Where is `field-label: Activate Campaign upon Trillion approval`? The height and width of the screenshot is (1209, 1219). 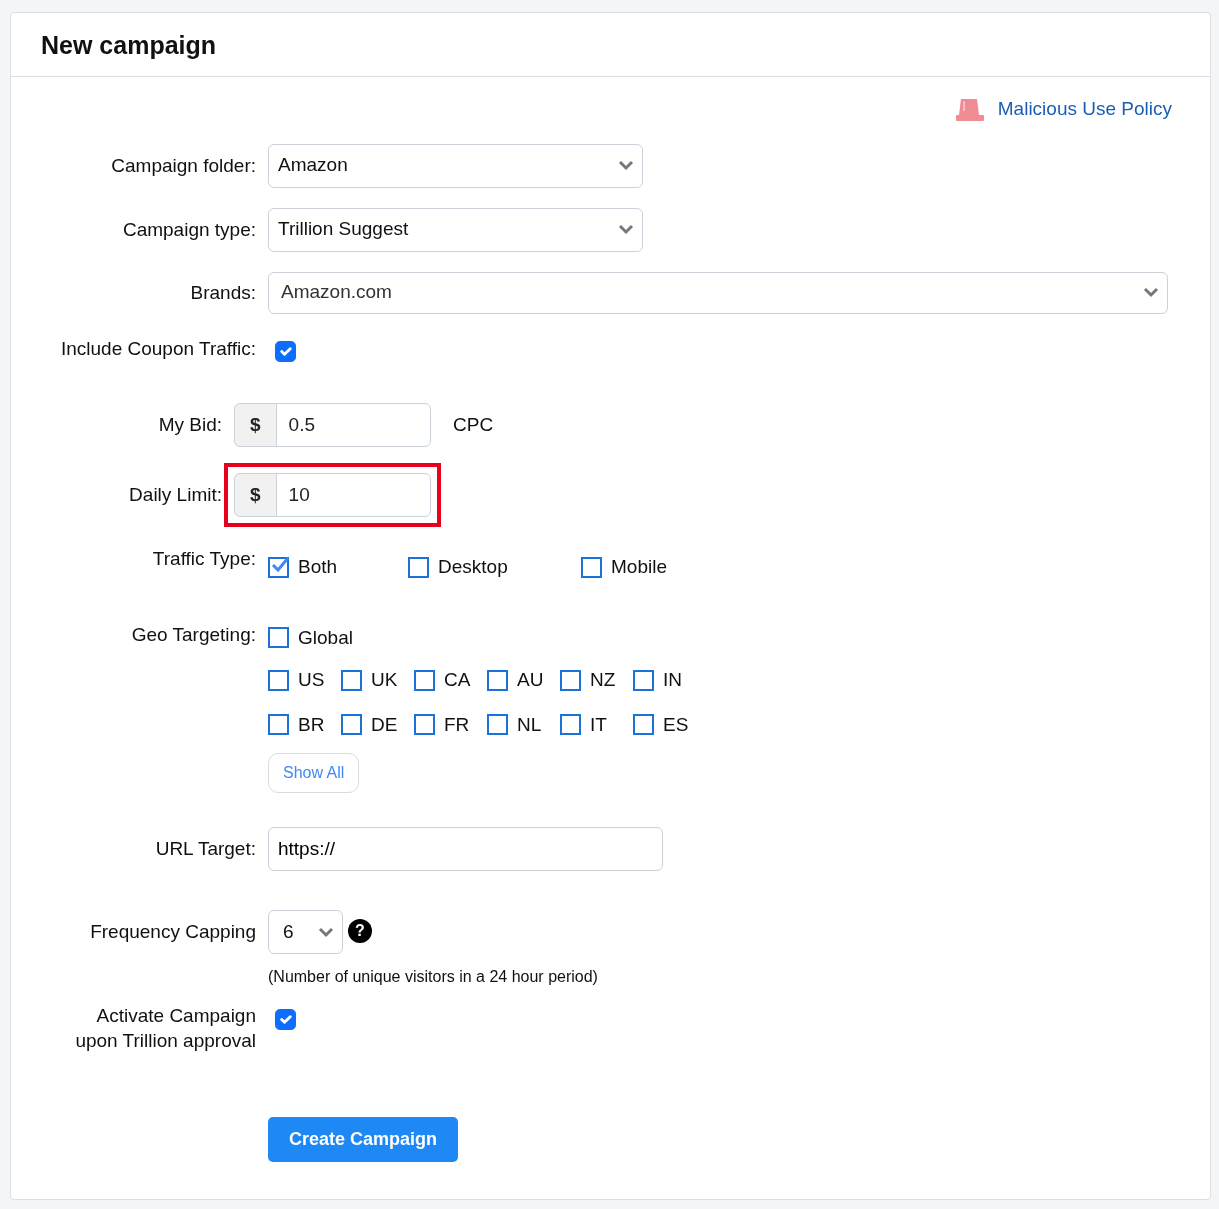
field-label: Activate Campaign upon Trillion approval is located at coordinates (165, 1028).